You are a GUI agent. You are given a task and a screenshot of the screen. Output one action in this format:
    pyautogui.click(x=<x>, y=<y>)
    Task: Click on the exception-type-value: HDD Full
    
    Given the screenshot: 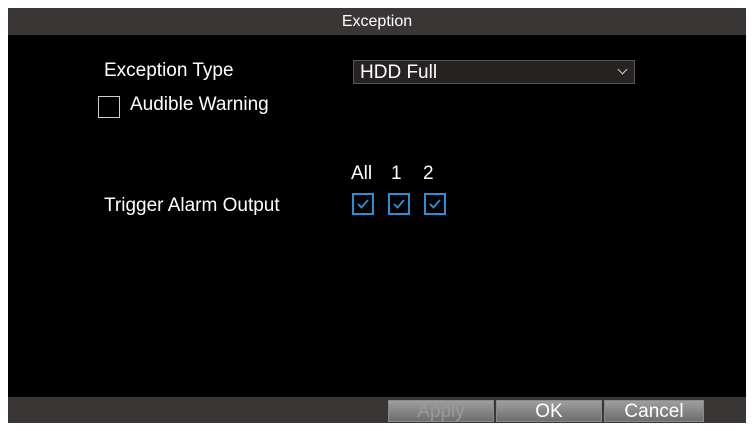 What is the action you would take?
    pyautogui.click(x=399, y=72)
    